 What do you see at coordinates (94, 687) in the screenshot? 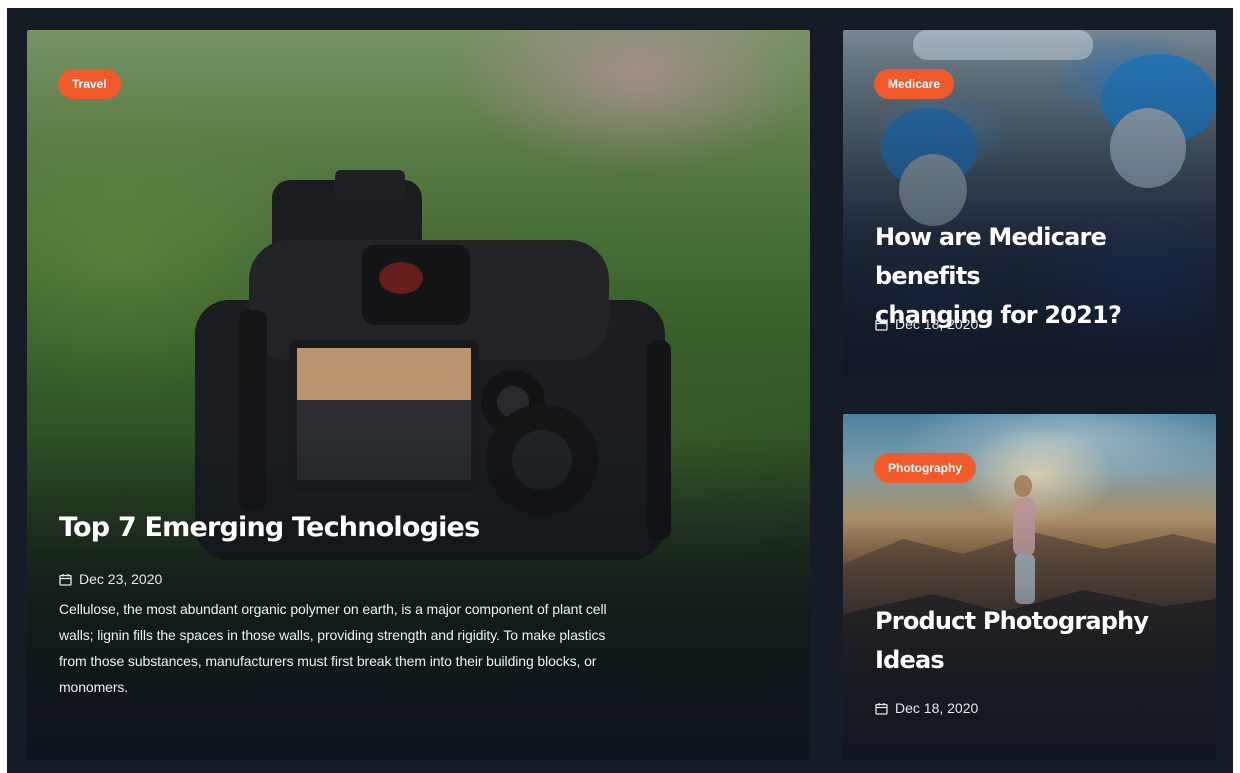
I see `excerpt-line: monomers.` at bounding box center [94, 687].